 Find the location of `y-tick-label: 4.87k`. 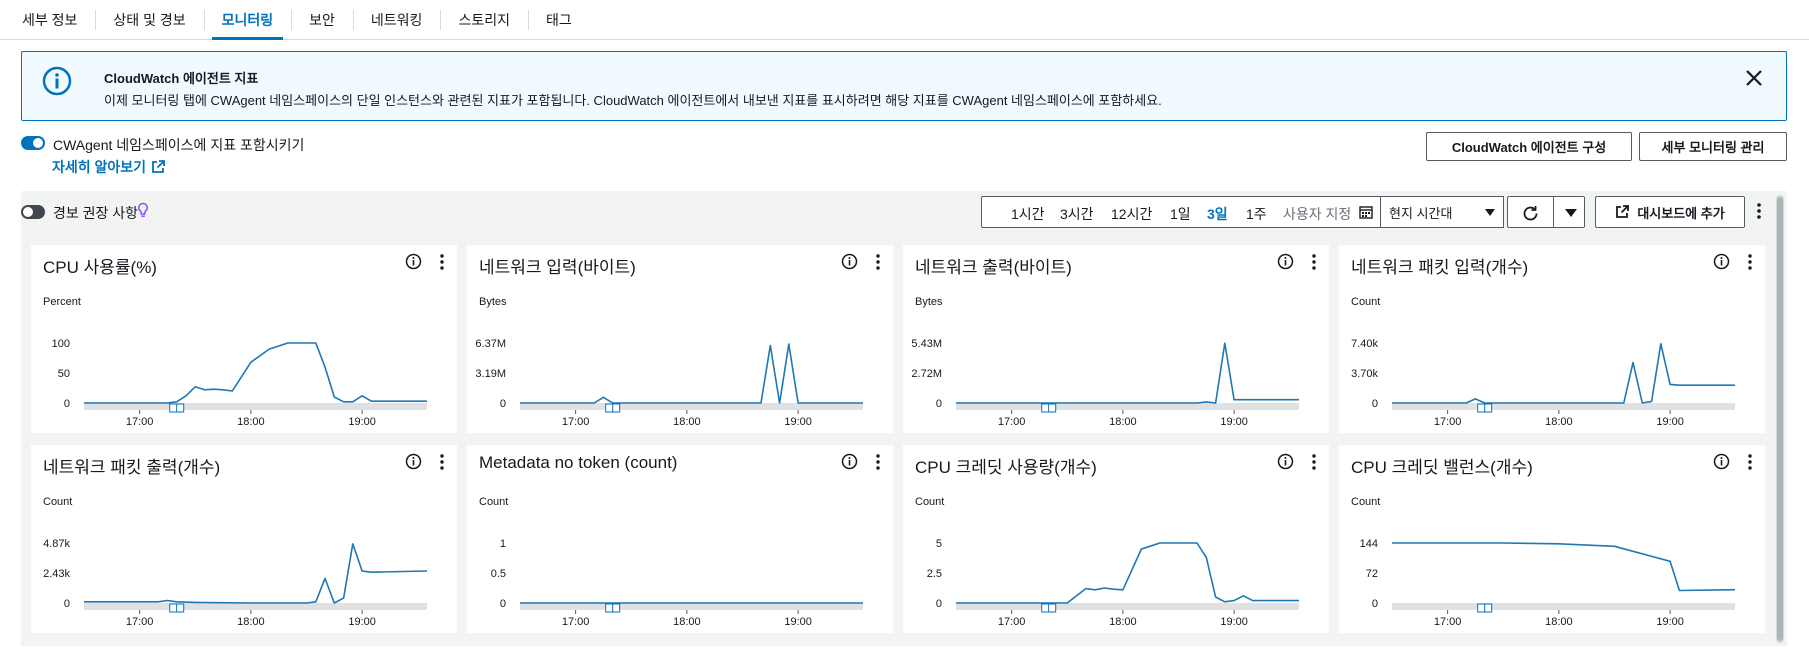

y-tick-label: 4.87k is located at coordinates (56, 544).